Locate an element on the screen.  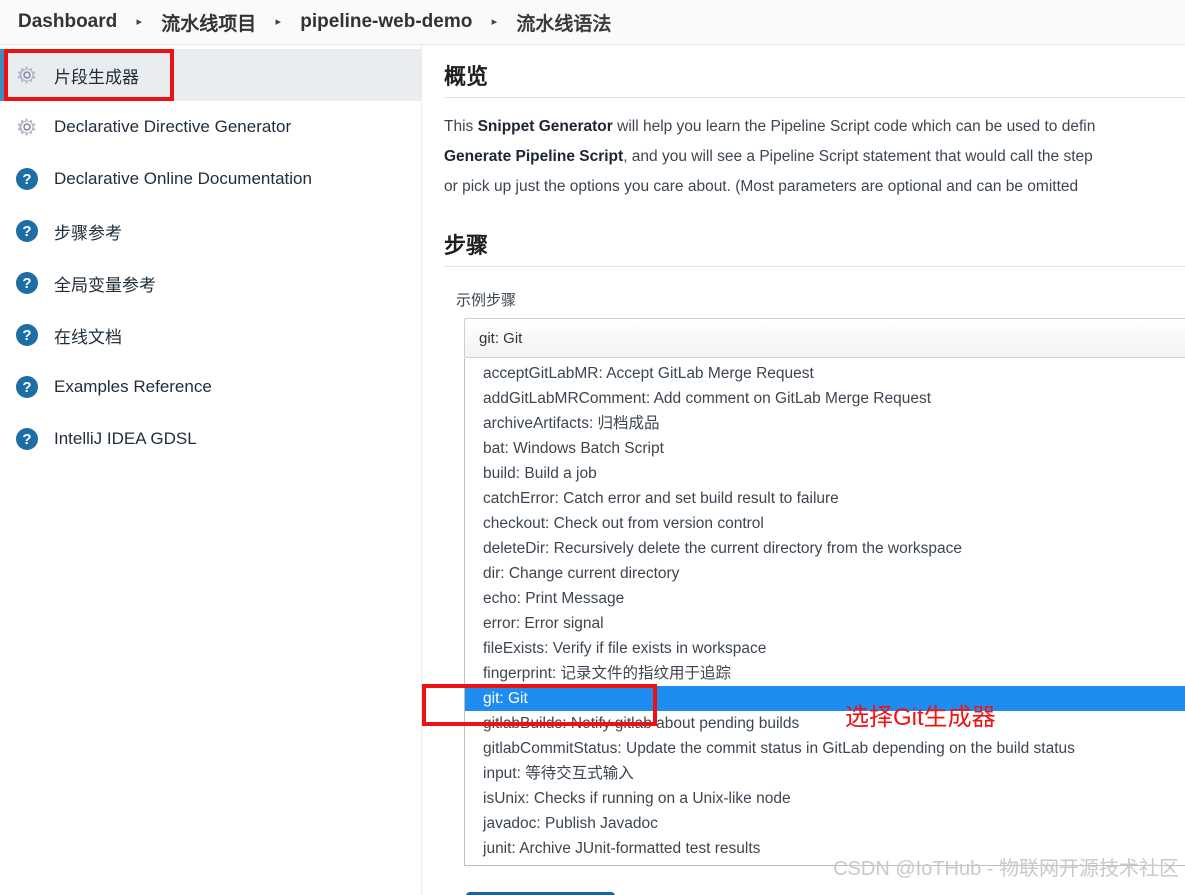
sample-step-select: git: Git is located at coordinates (824, 338).